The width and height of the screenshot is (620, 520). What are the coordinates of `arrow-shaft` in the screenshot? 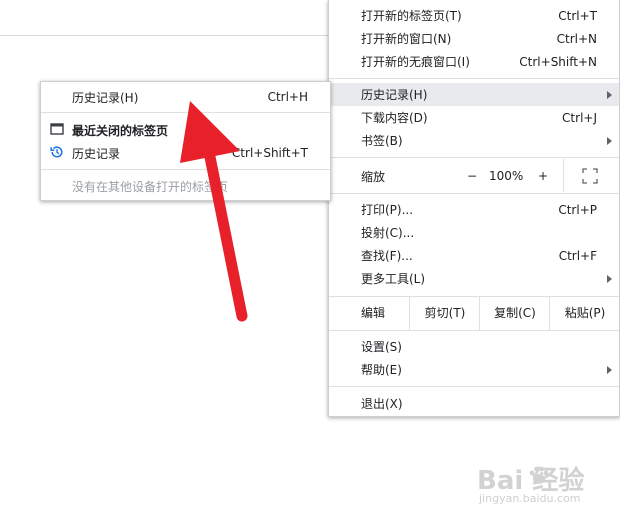 It's located at (225, 234).